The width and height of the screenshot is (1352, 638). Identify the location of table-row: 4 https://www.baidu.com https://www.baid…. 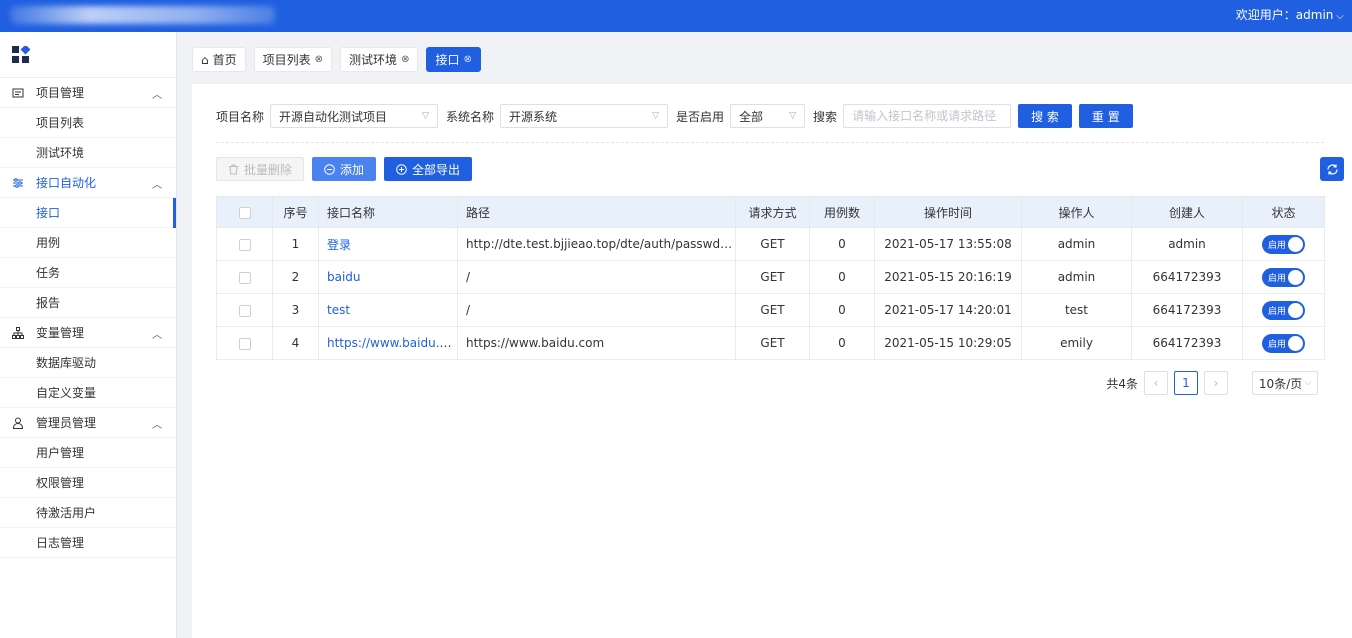
(770, 343).